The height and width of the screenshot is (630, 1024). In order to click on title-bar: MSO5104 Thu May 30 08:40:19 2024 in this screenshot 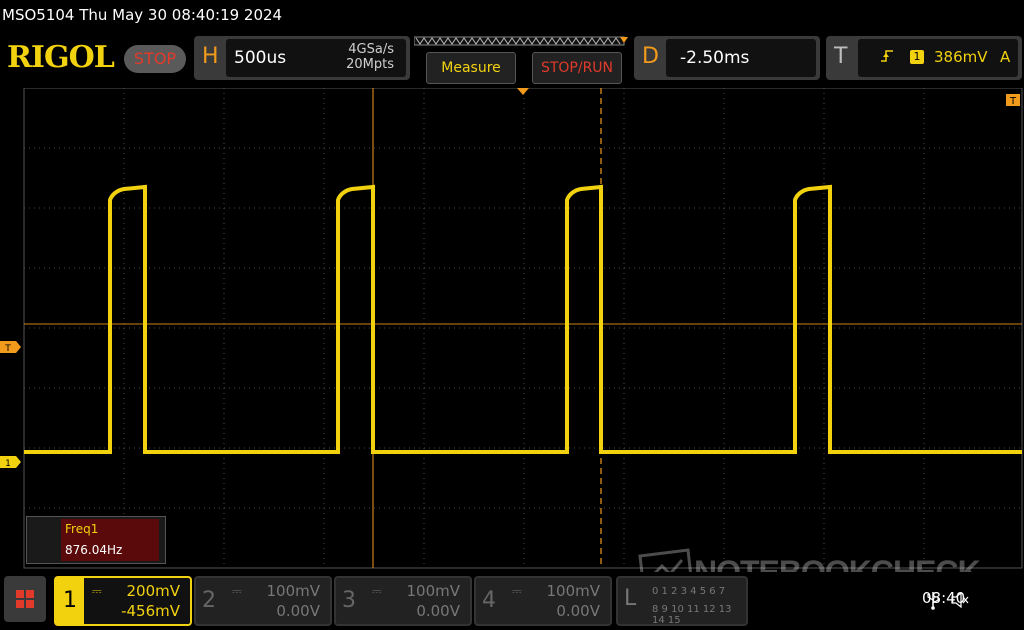, I will do `click(512, 16)`.